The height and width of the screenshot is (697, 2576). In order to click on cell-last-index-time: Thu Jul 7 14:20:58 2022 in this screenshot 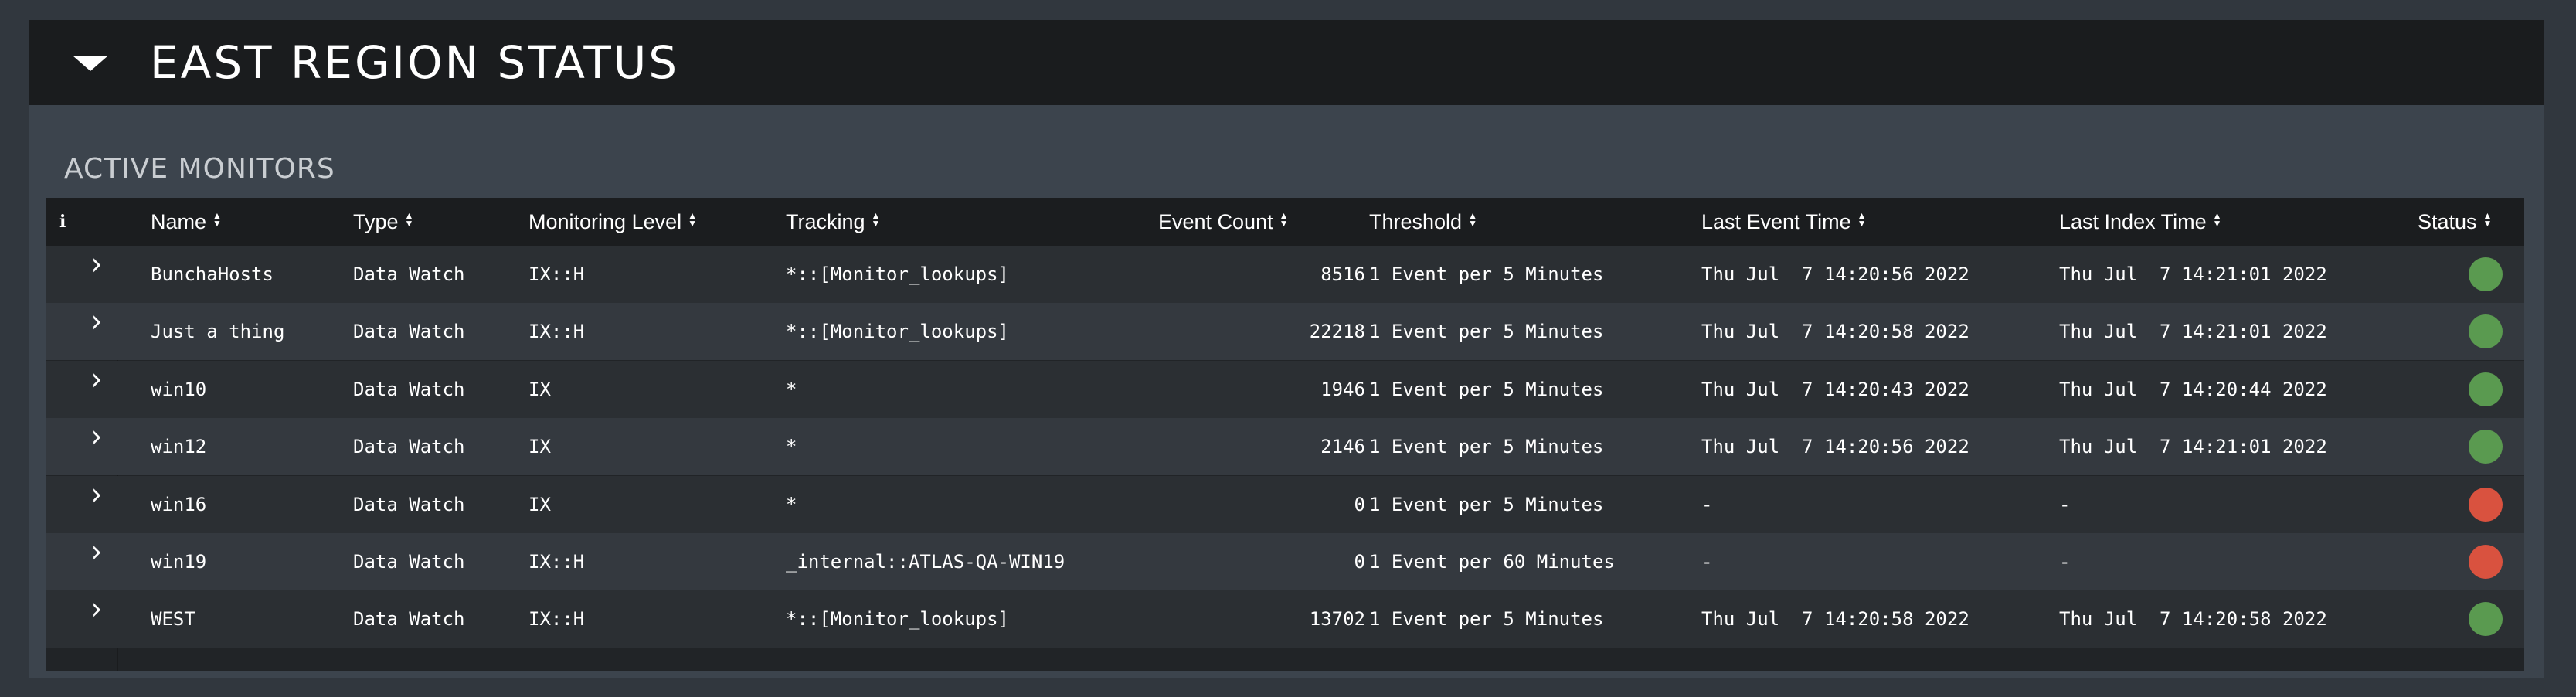, I will do `click(2193, 619)`.